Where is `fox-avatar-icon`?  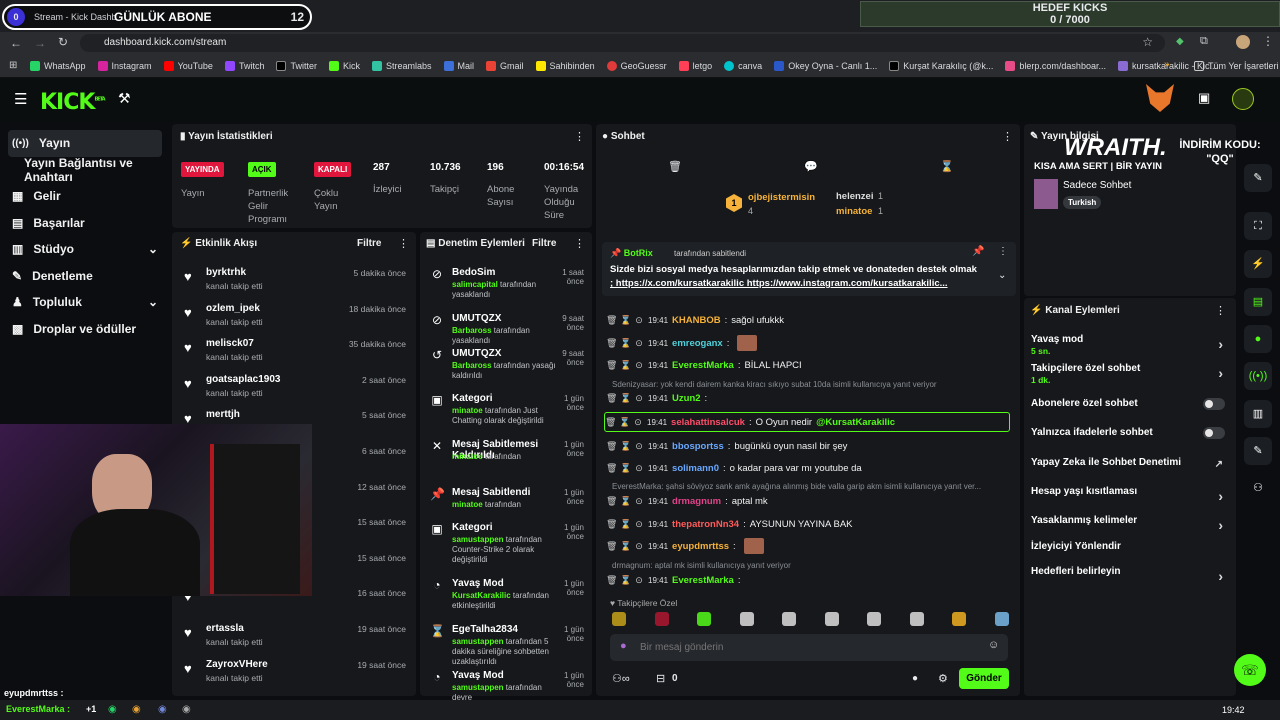 fox-avatar-icon is located at coordinates (1160, 98).